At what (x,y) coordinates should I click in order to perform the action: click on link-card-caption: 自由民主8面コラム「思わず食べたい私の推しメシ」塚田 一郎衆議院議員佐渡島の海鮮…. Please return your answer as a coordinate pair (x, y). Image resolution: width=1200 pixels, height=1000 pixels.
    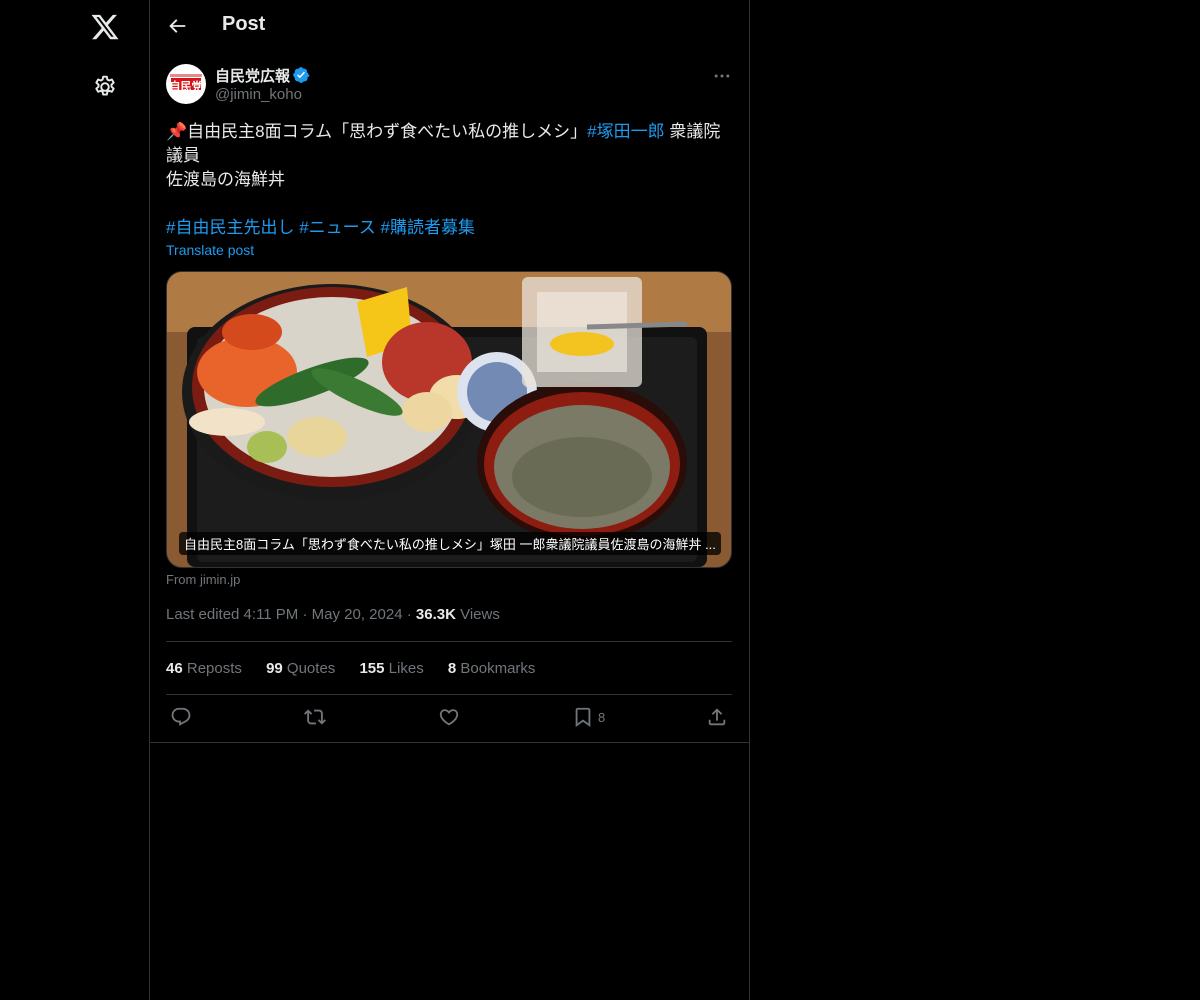
    Looking at the image, I should click on (450, 543).